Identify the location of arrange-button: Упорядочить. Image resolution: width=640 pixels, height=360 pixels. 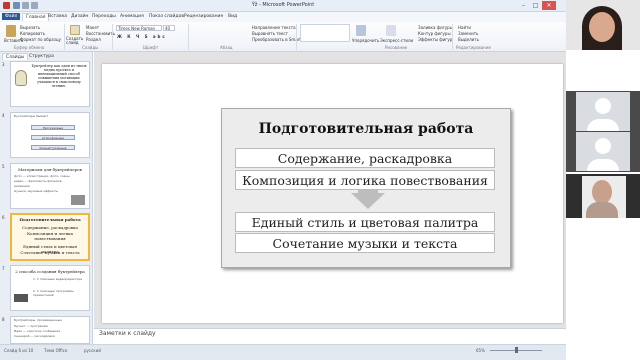
(365, 40).